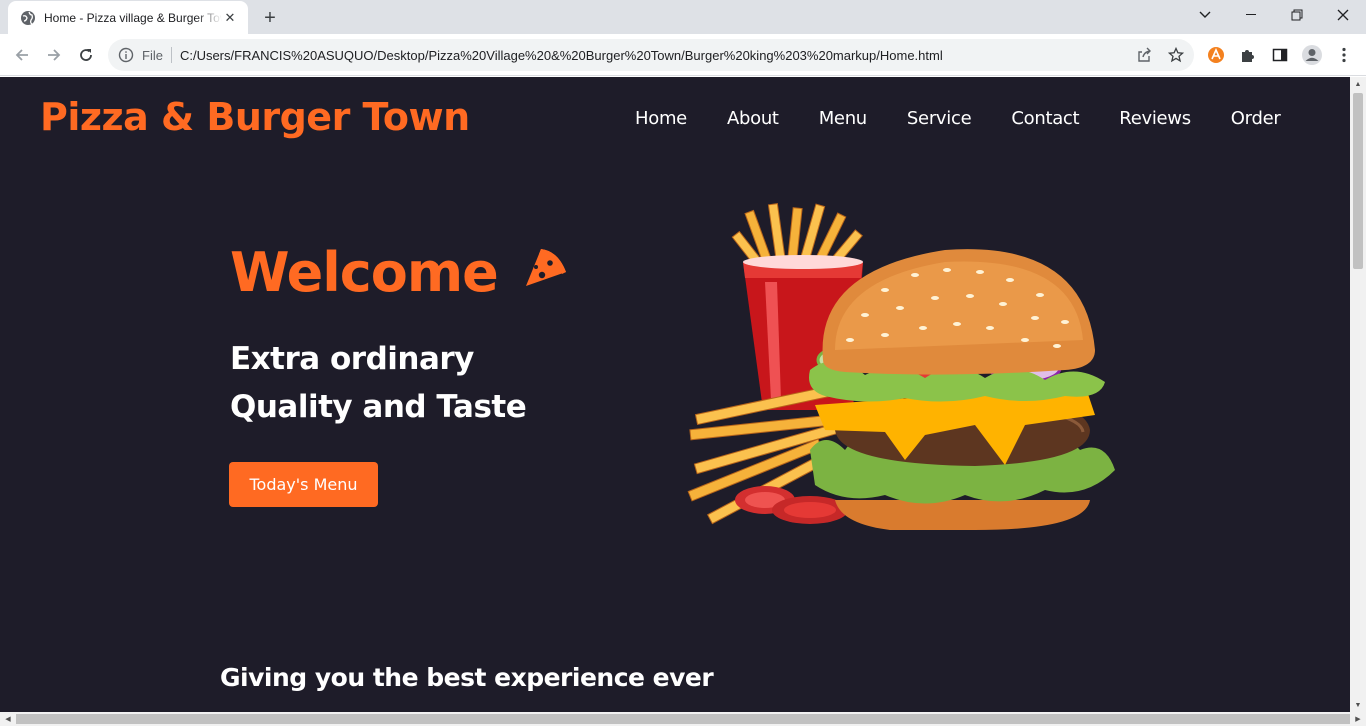  What do you see at coordinates (152, 55) in the screenshot?
I see `omnibox-scheme-label: File` at bounding box center [152, 55].